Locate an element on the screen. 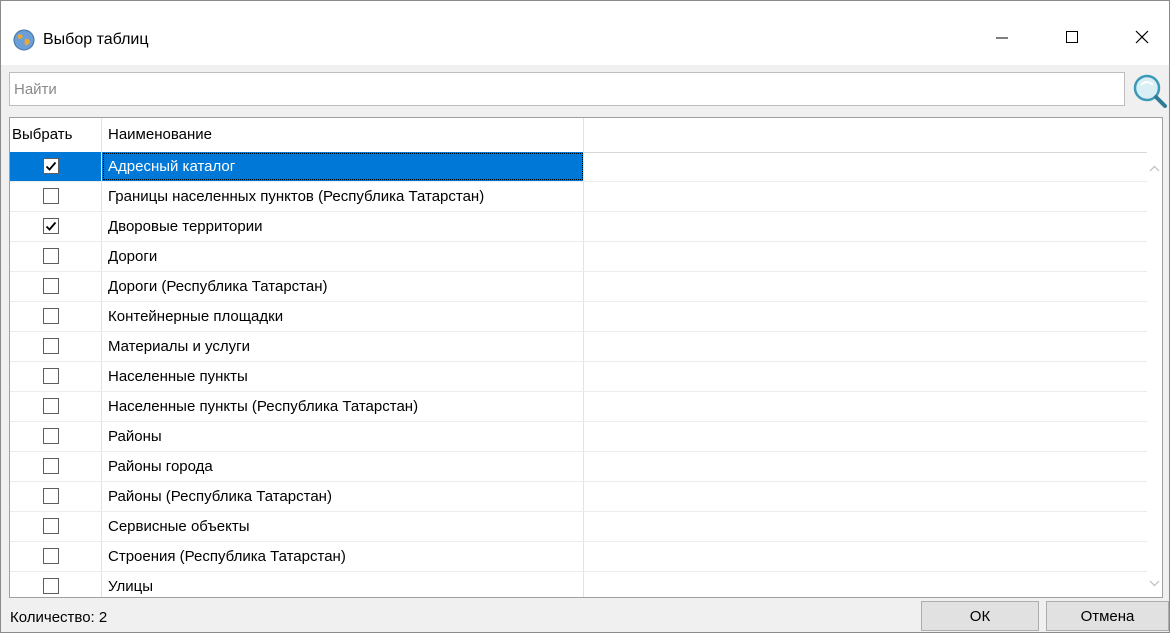  table-name-cell: Районы is located at coordinates (343, 436).